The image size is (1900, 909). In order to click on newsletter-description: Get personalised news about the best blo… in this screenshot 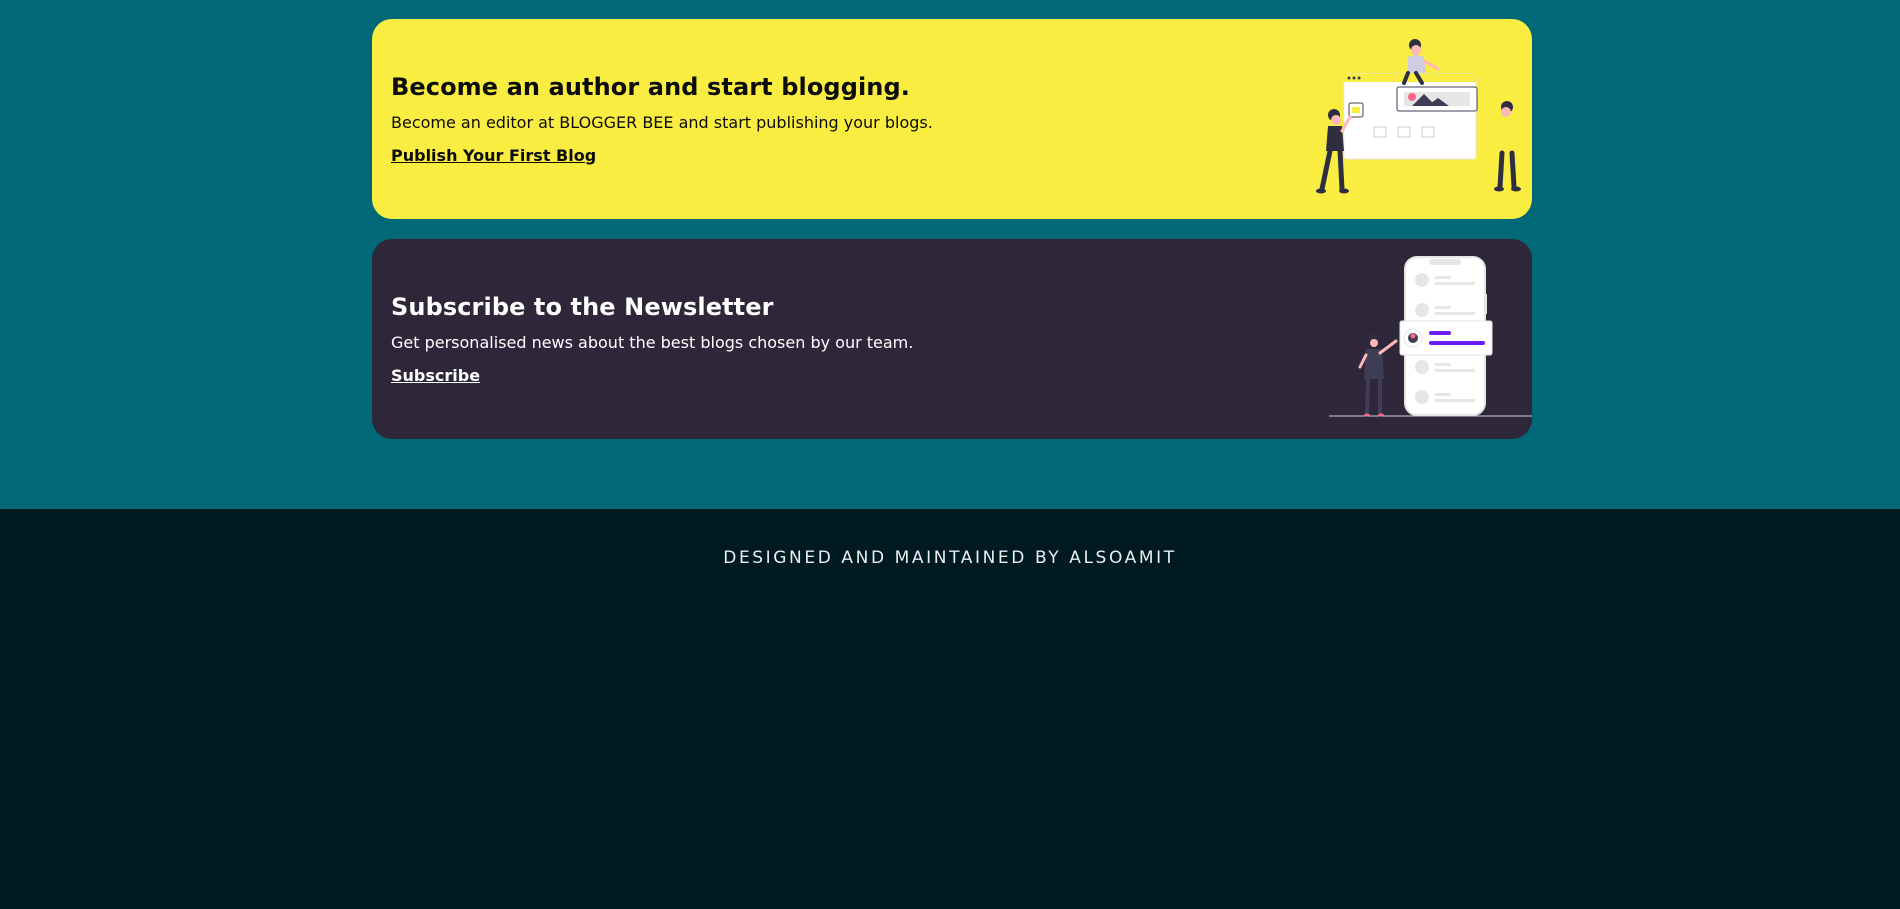, I will do `click(652, 342)`.